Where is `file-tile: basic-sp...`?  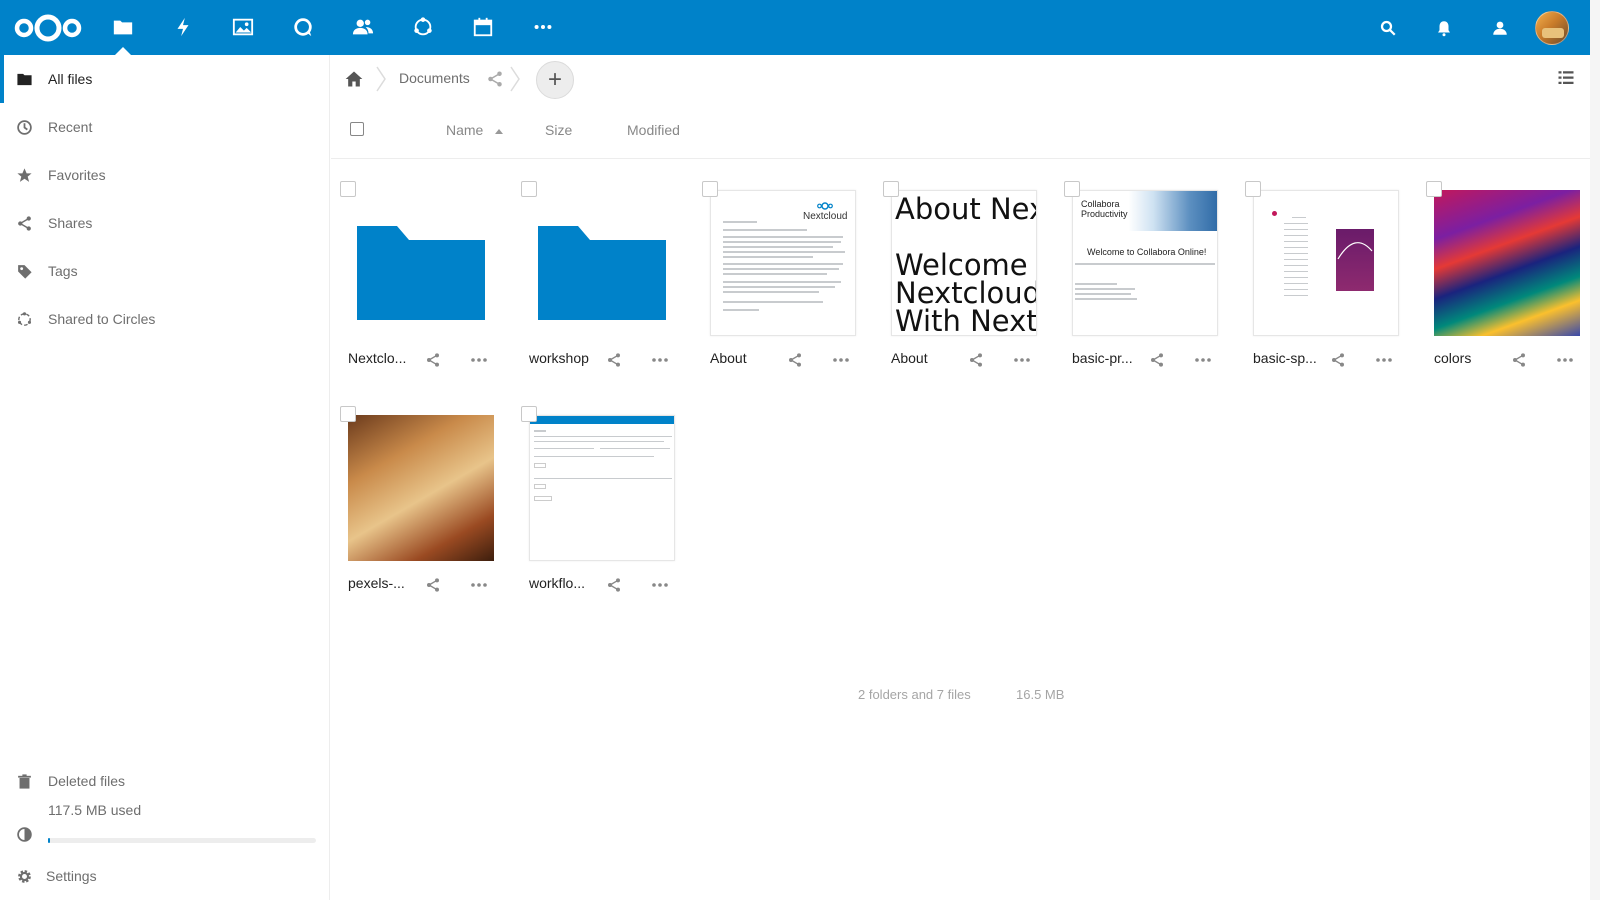 file-tile: basic-sp... is located at coordinates (1326, 262).